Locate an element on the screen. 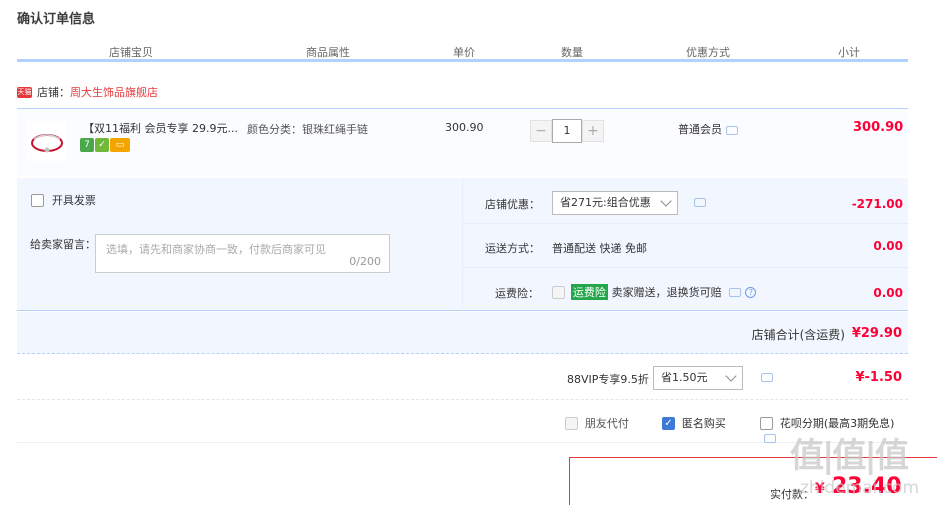  freight-insurance-row: 运费险： 运费险 卖家赠送，退换货可赔 ? 0.00 is located at coordinates (686, 290).